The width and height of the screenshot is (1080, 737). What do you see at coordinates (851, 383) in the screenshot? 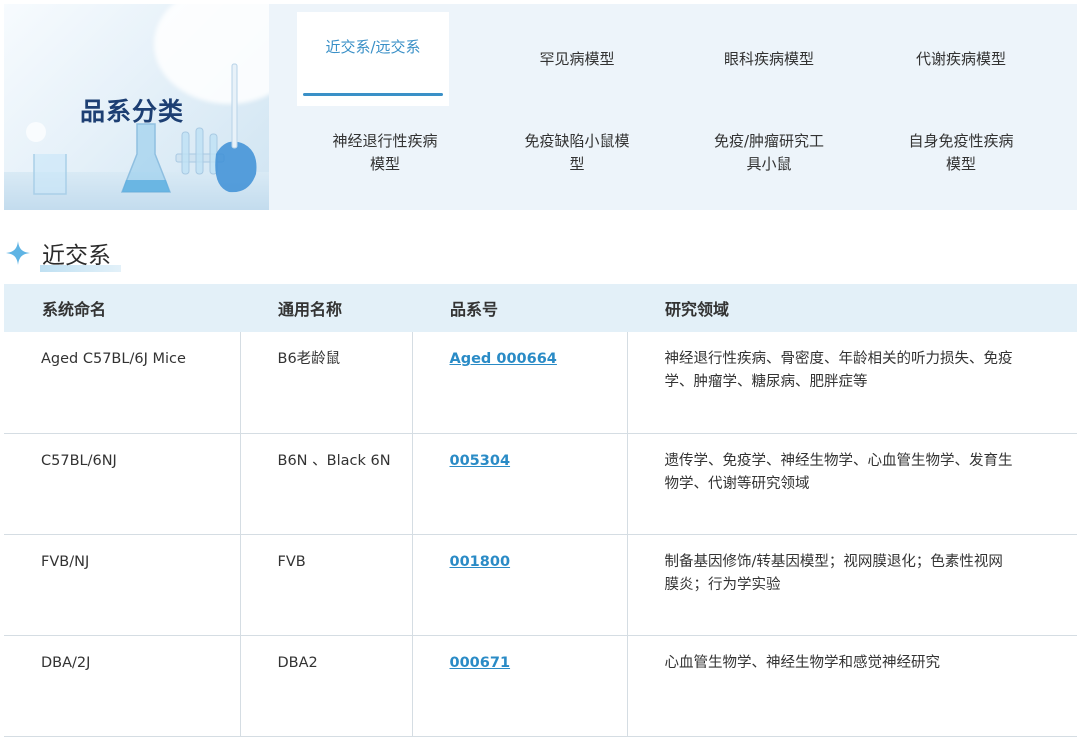
I see `cell-research-area: 神经退行性疾病、骨密度、年龄相关的听力损失、免疫学、肿瘤学、糖尿病、肥胖症等` at bounding box center [851, 383].